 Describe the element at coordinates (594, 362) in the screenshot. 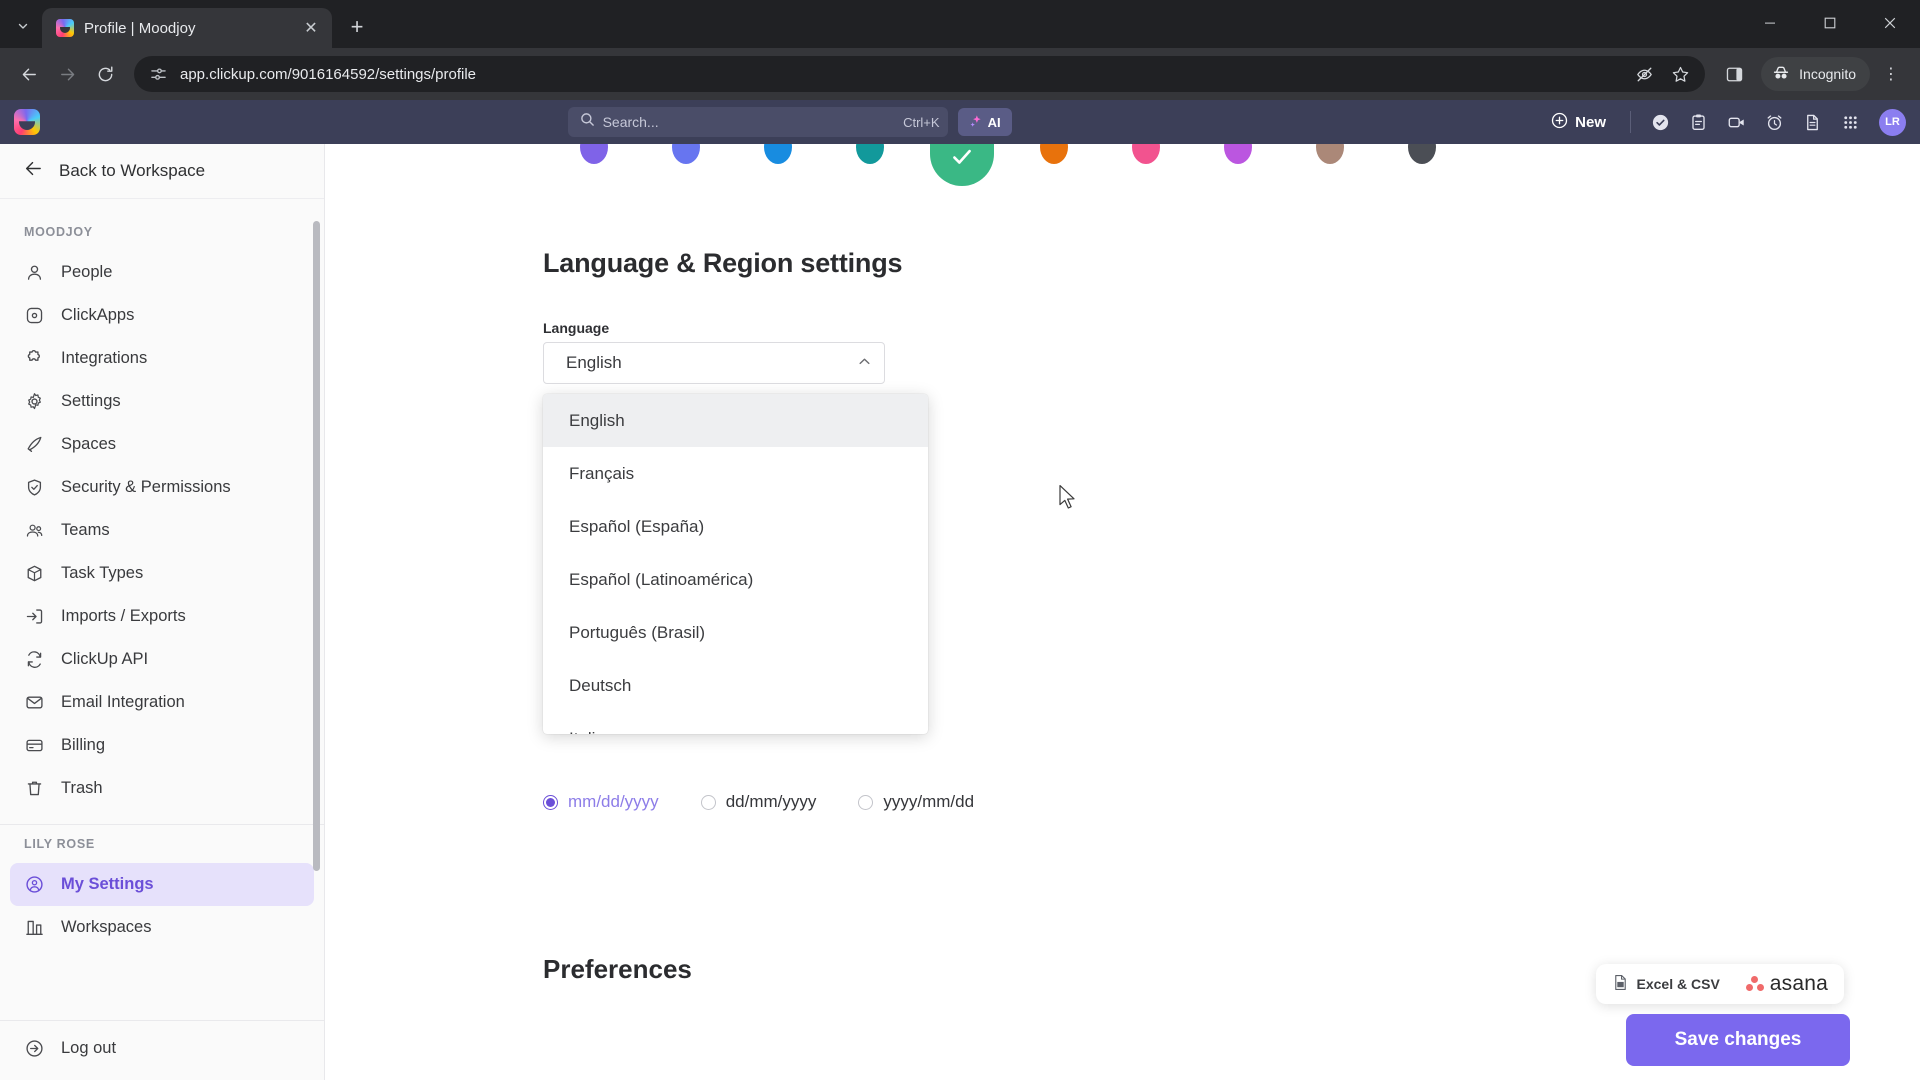

I see `language-selected-value: English` at that location.